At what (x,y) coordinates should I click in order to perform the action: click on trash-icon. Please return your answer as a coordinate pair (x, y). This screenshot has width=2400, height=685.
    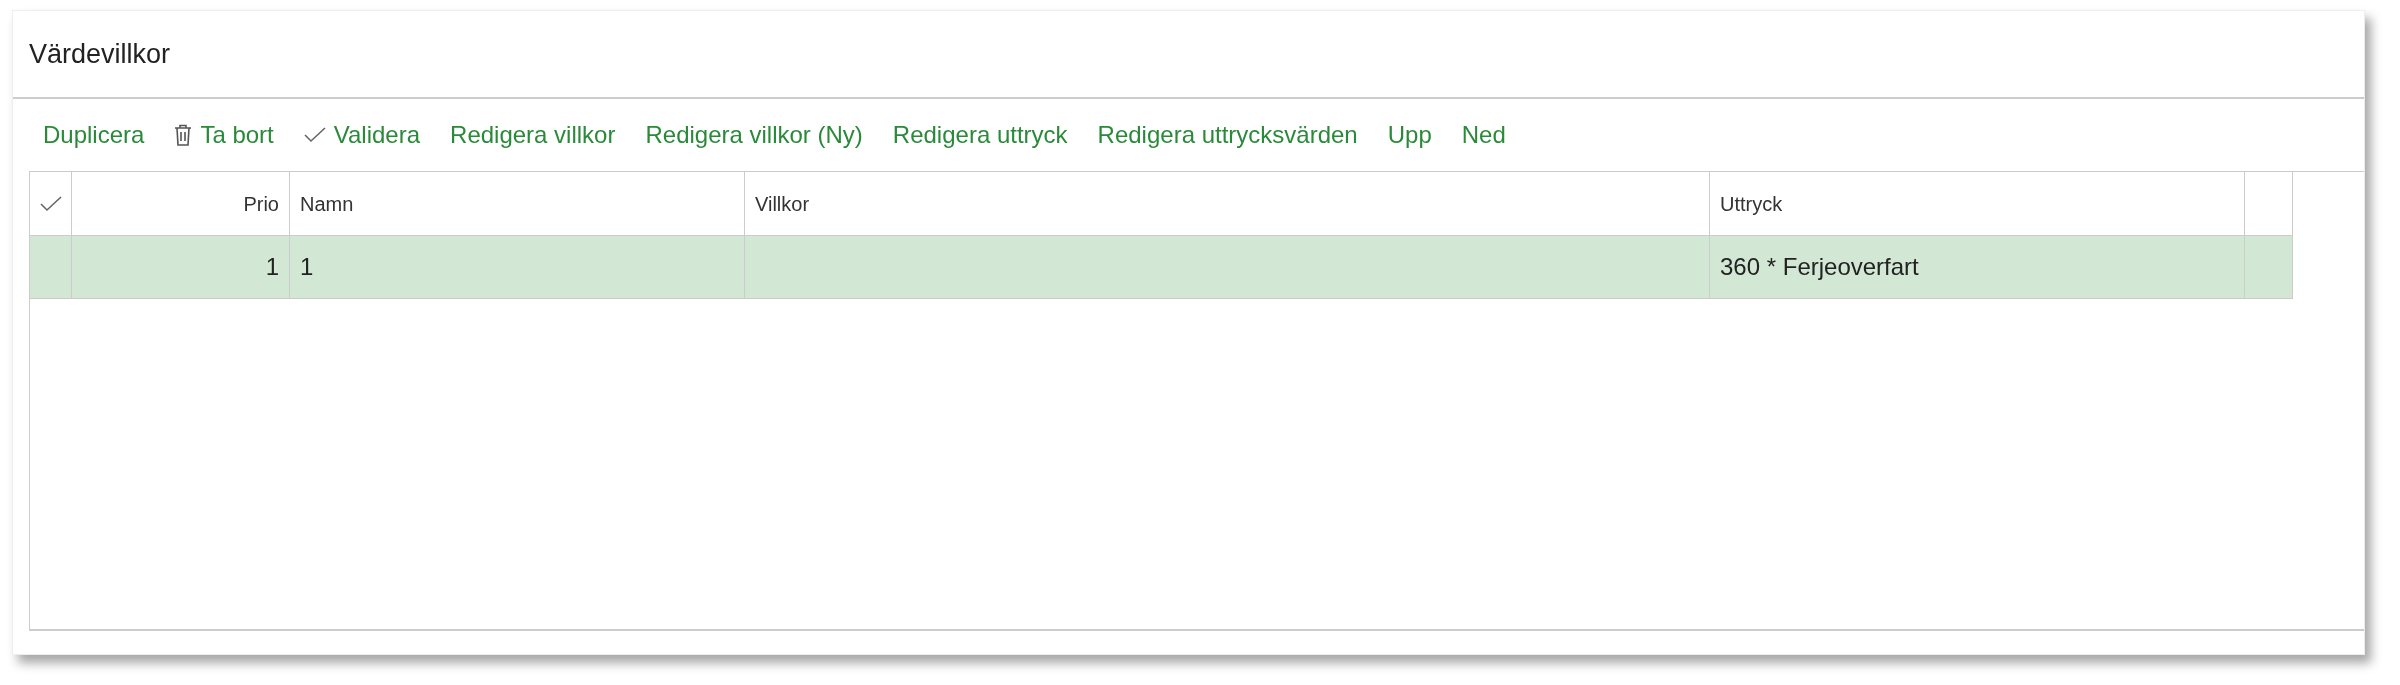
    Looking at the image, I should click on (183, 135).